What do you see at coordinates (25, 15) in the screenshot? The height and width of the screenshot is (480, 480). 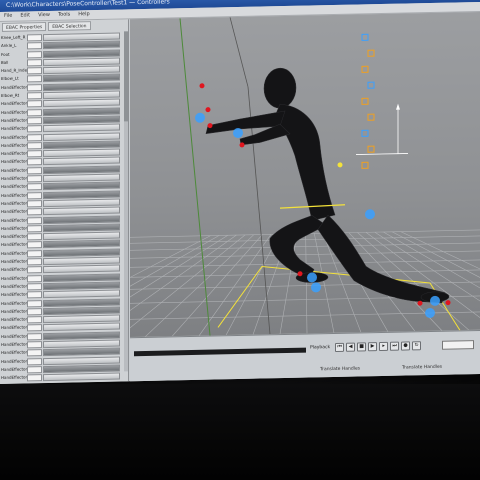 I see `menu-item-edit: Edit` at bounding box center [25, 15].